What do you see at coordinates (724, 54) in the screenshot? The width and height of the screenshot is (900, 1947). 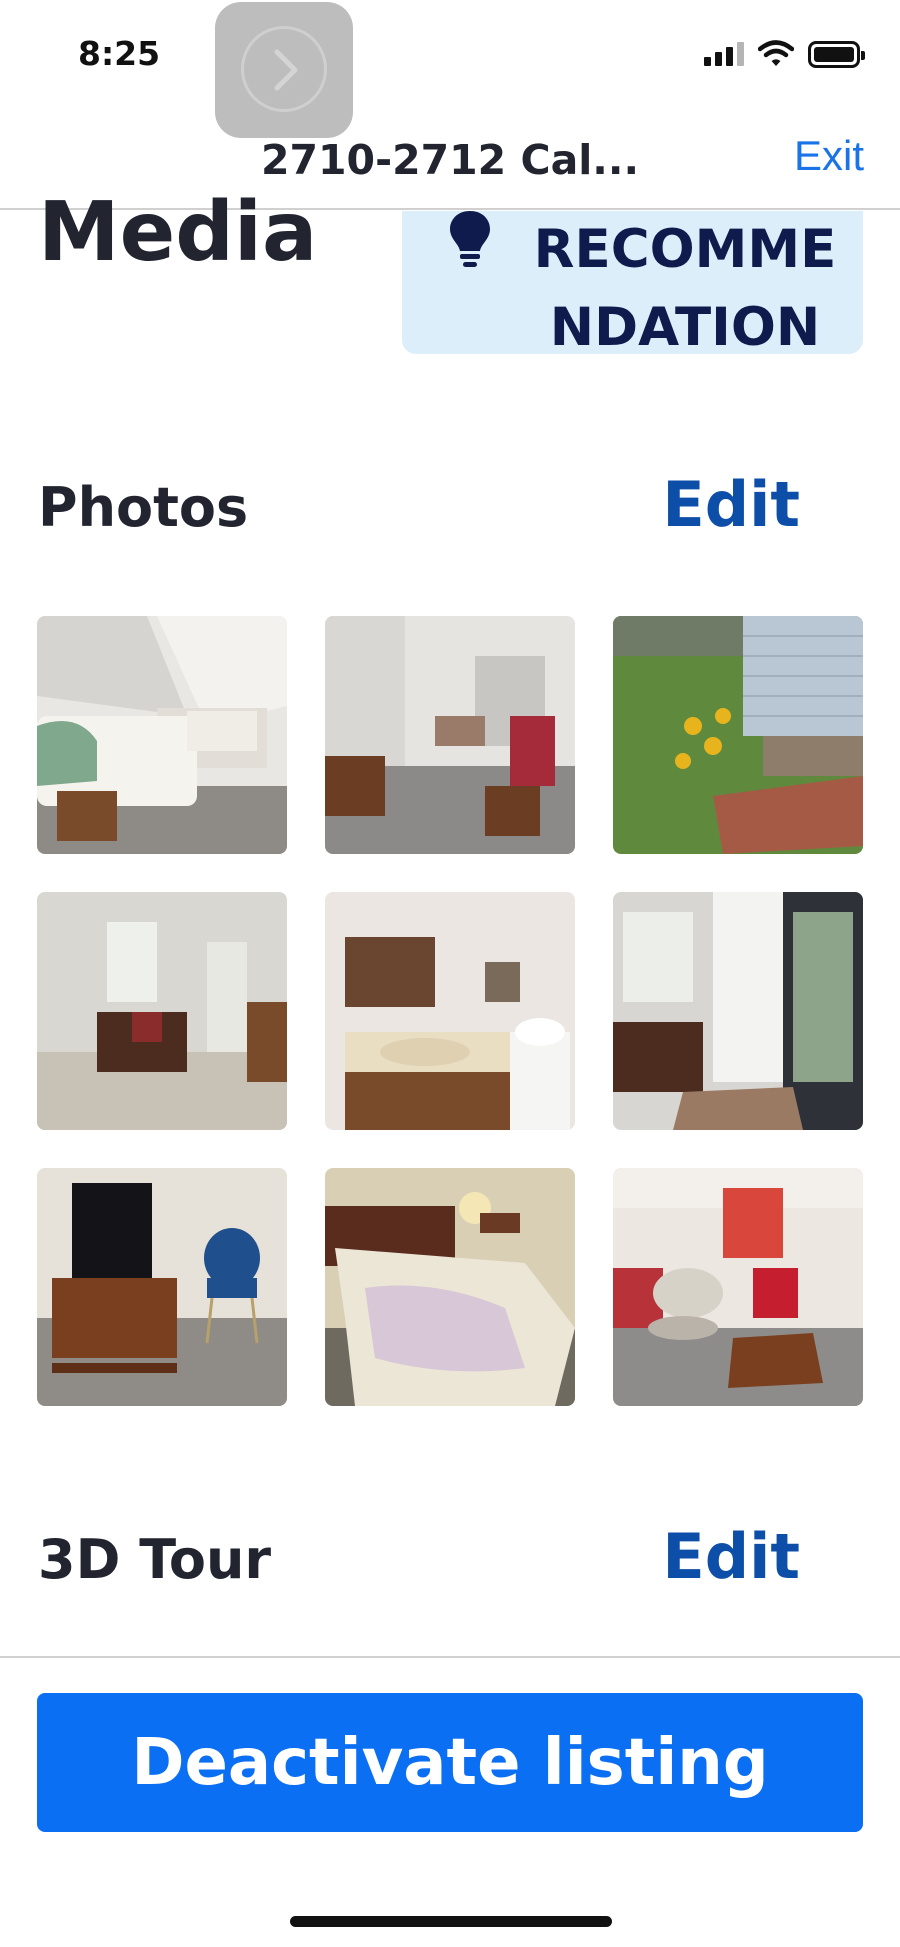 I see `cellular-signal-icon` at bounding box center [724, 54].